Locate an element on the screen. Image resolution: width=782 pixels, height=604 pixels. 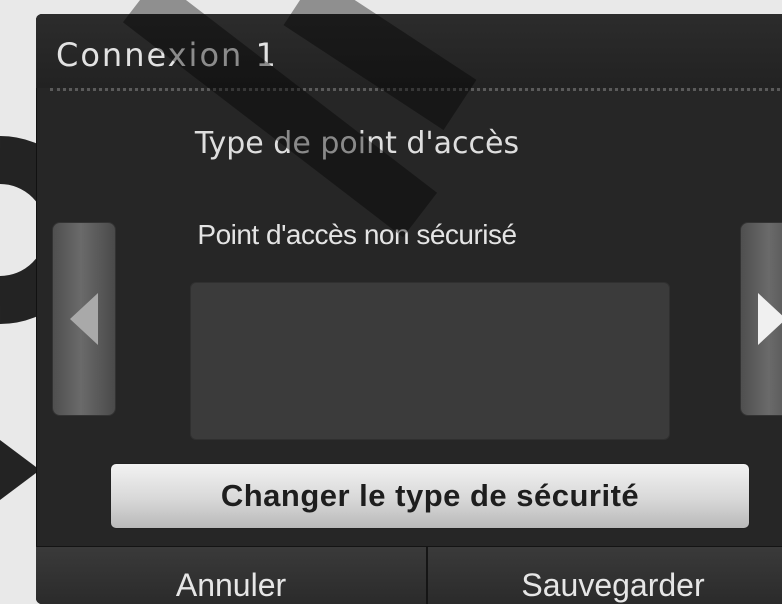
header-divider is located at coordinates (416, 89).